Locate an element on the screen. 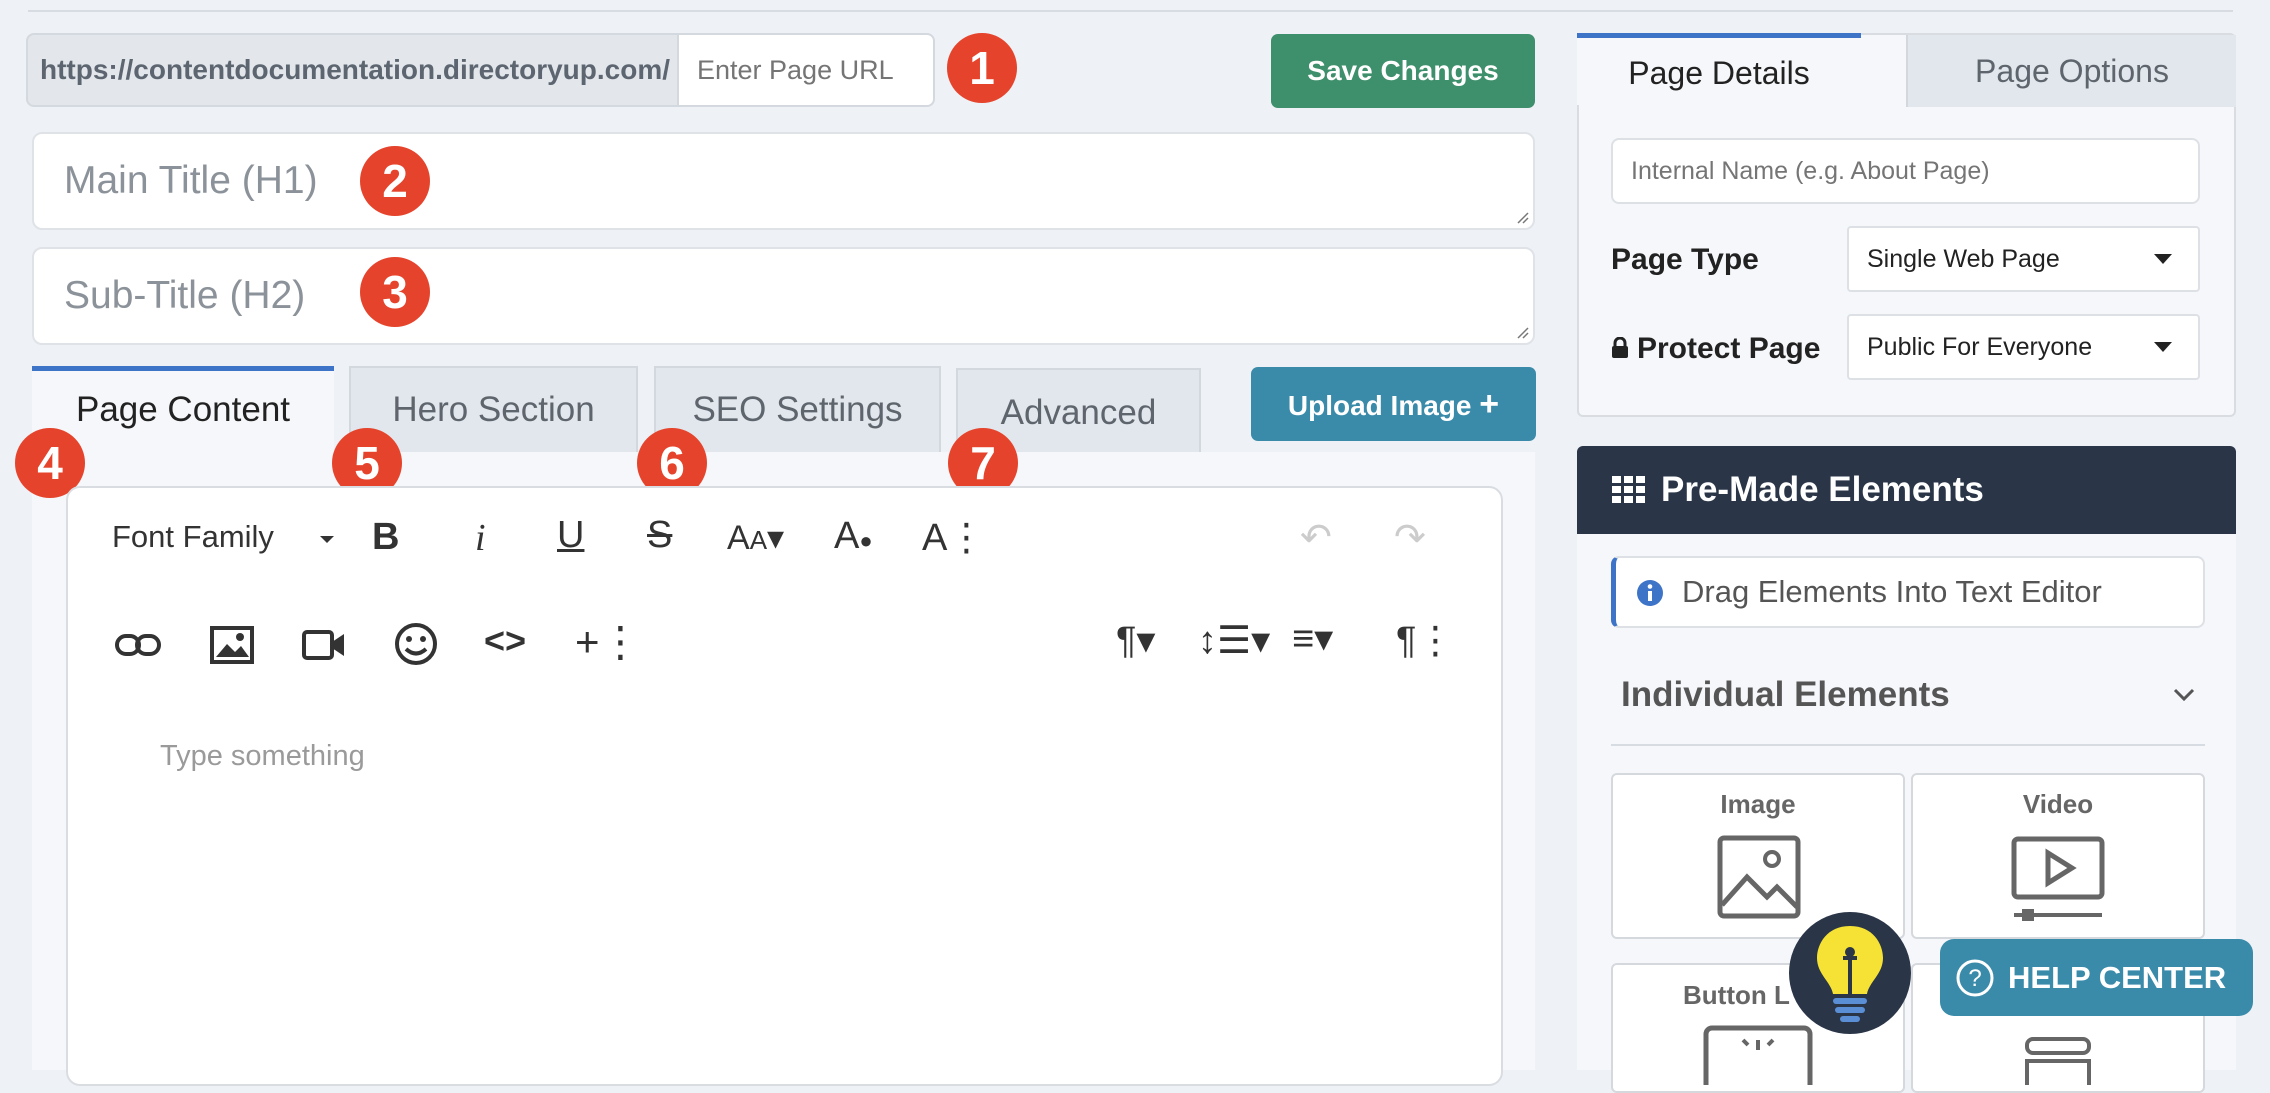 The width and height of the screenshot is (2270, 1093). bold-icon: B is located at coordinates (385, 537).